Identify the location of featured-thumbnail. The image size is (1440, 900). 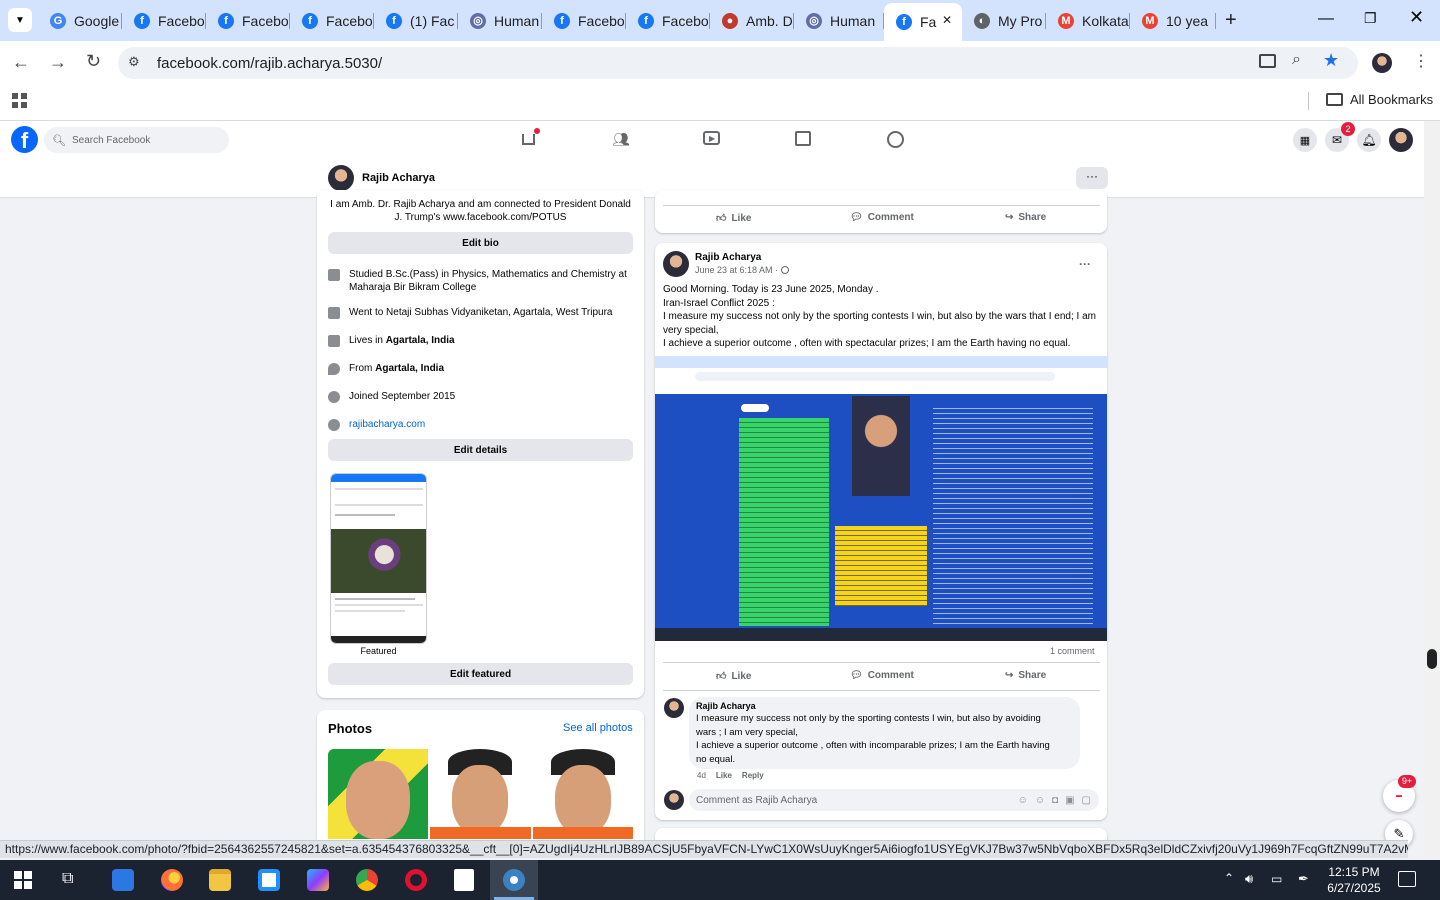
(378, 558).